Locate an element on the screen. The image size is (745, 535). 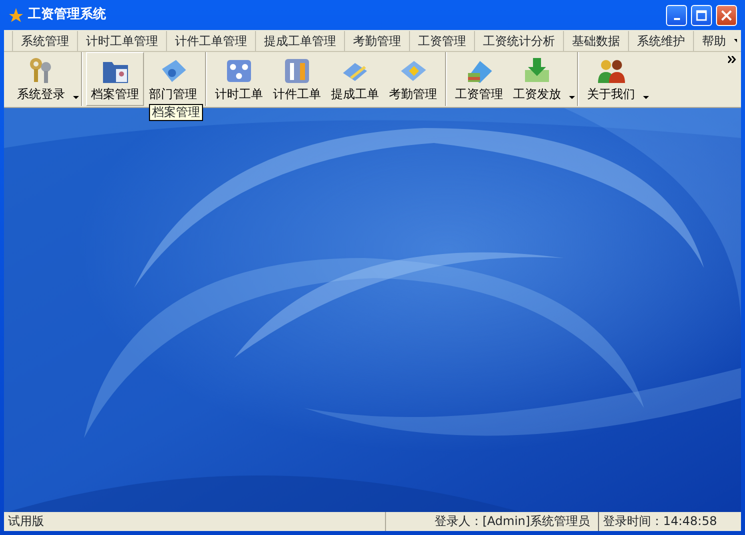
toolbar-button: 提成工单 is located at coordinates (355, 79).